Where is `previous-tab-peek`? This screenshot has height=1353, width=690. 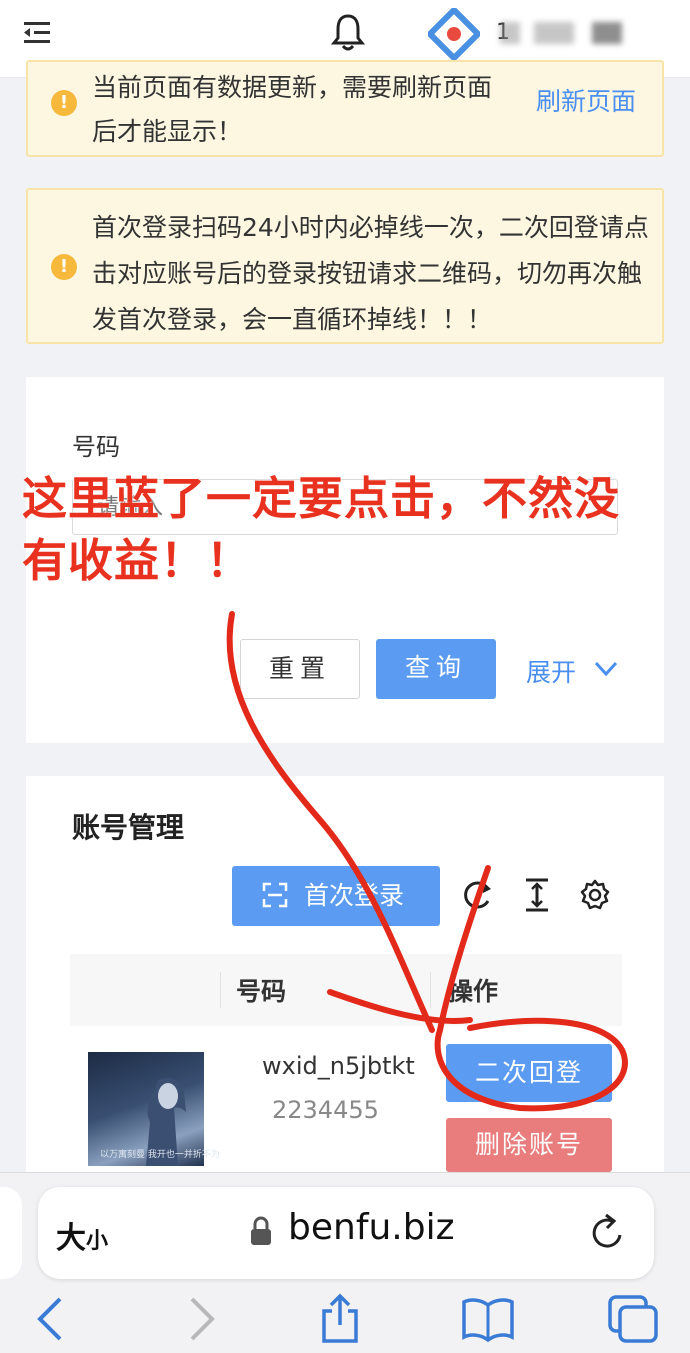
previous-tab-peek is located at coordinates (11, 1233).